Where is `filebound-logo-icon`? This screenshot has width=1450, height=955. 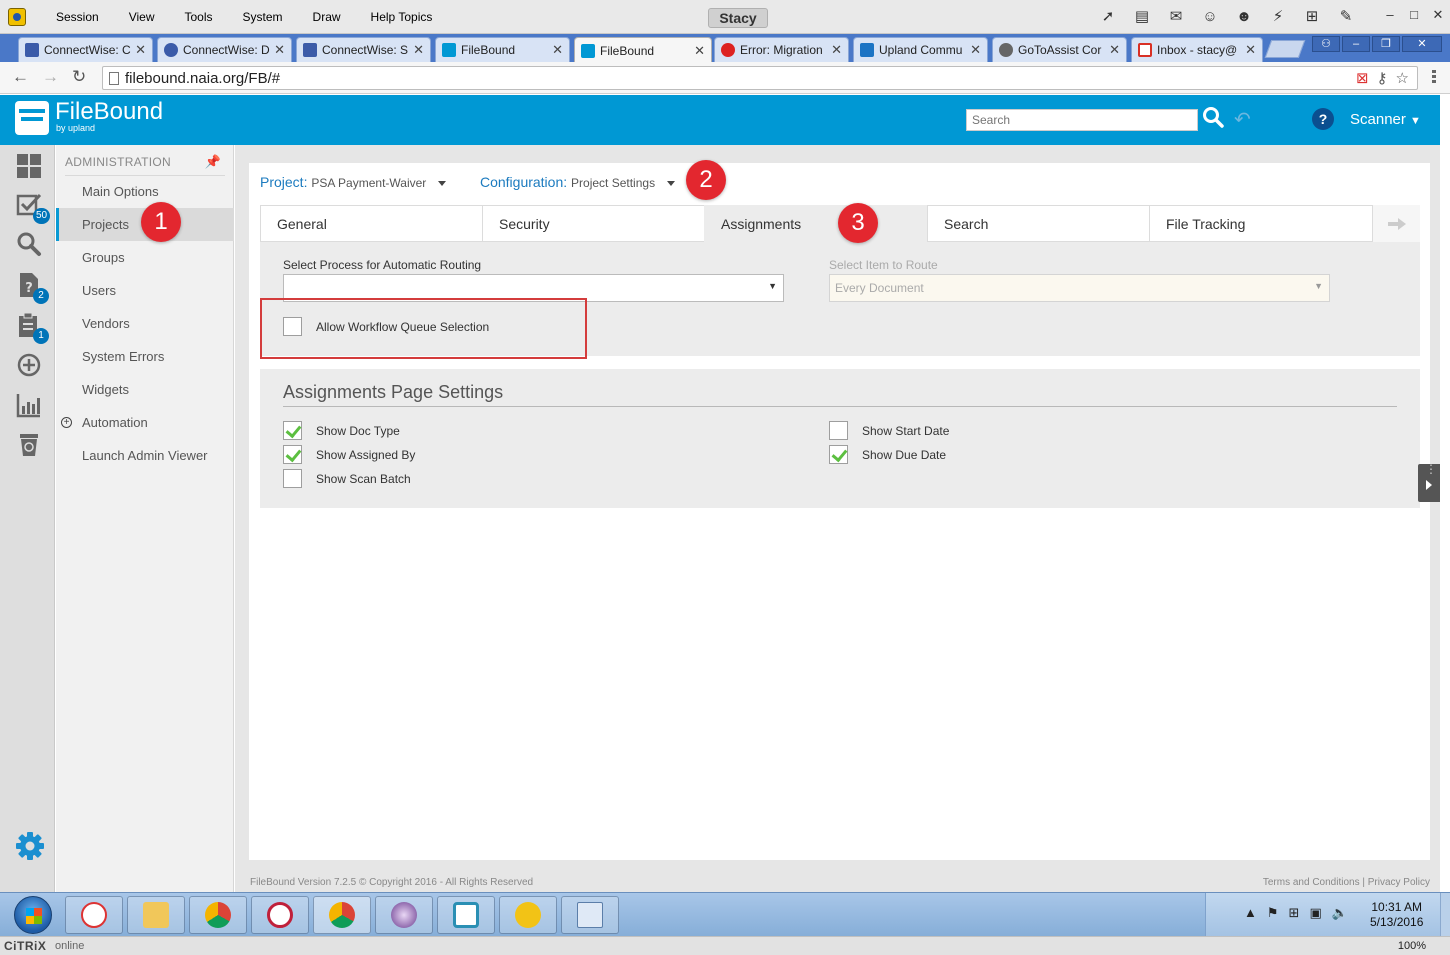 filebound-logo-icon is located at coordinates (32, 118).